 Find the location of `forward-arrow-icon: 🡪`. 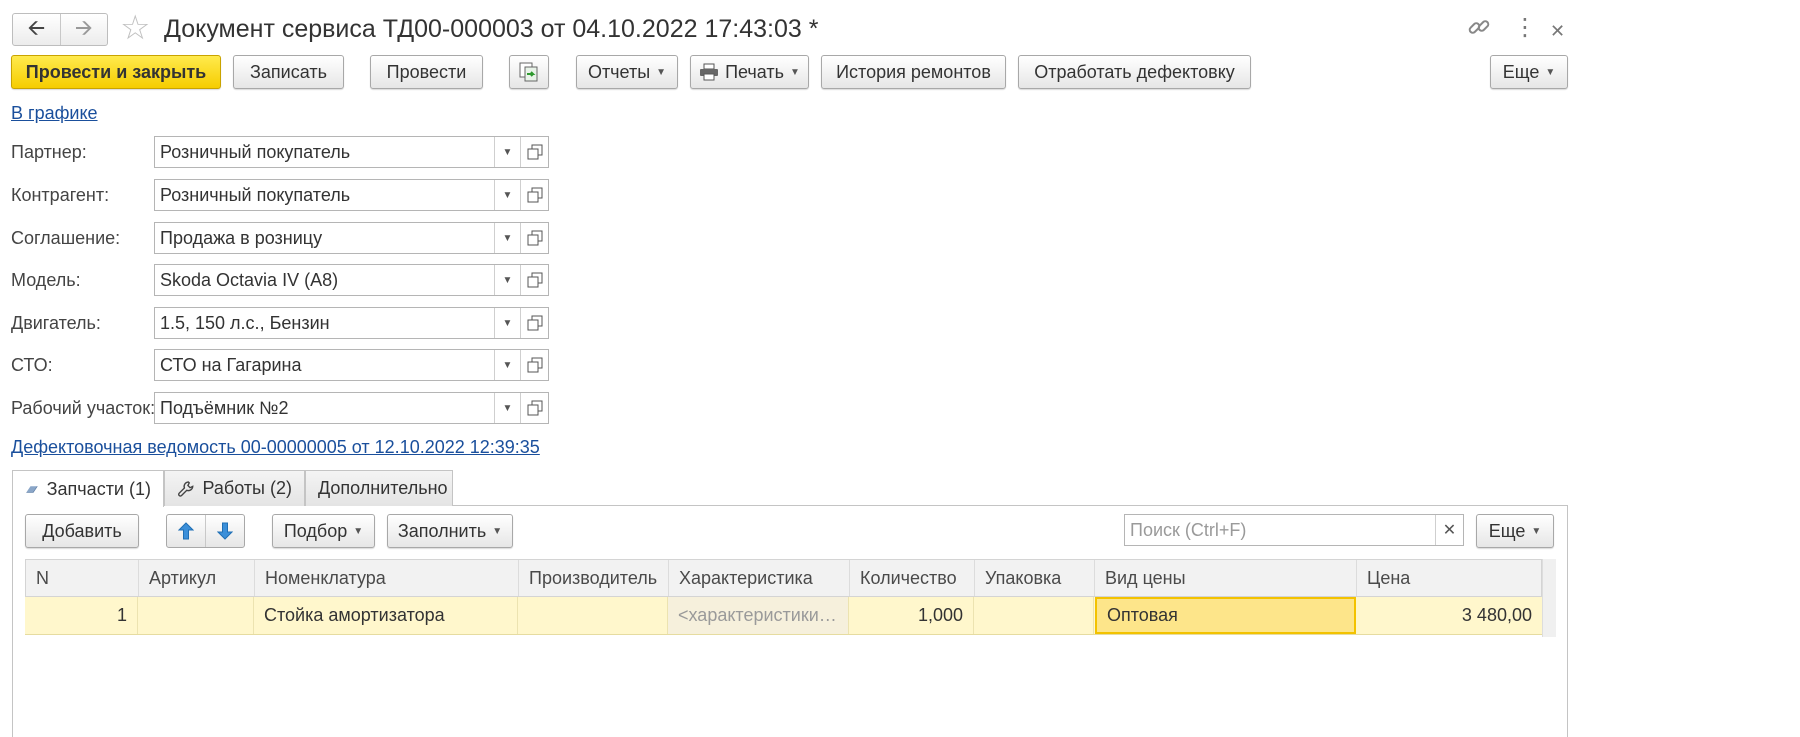

forward-arrow-icon: 🡪 is located at coordinates (83, 29).